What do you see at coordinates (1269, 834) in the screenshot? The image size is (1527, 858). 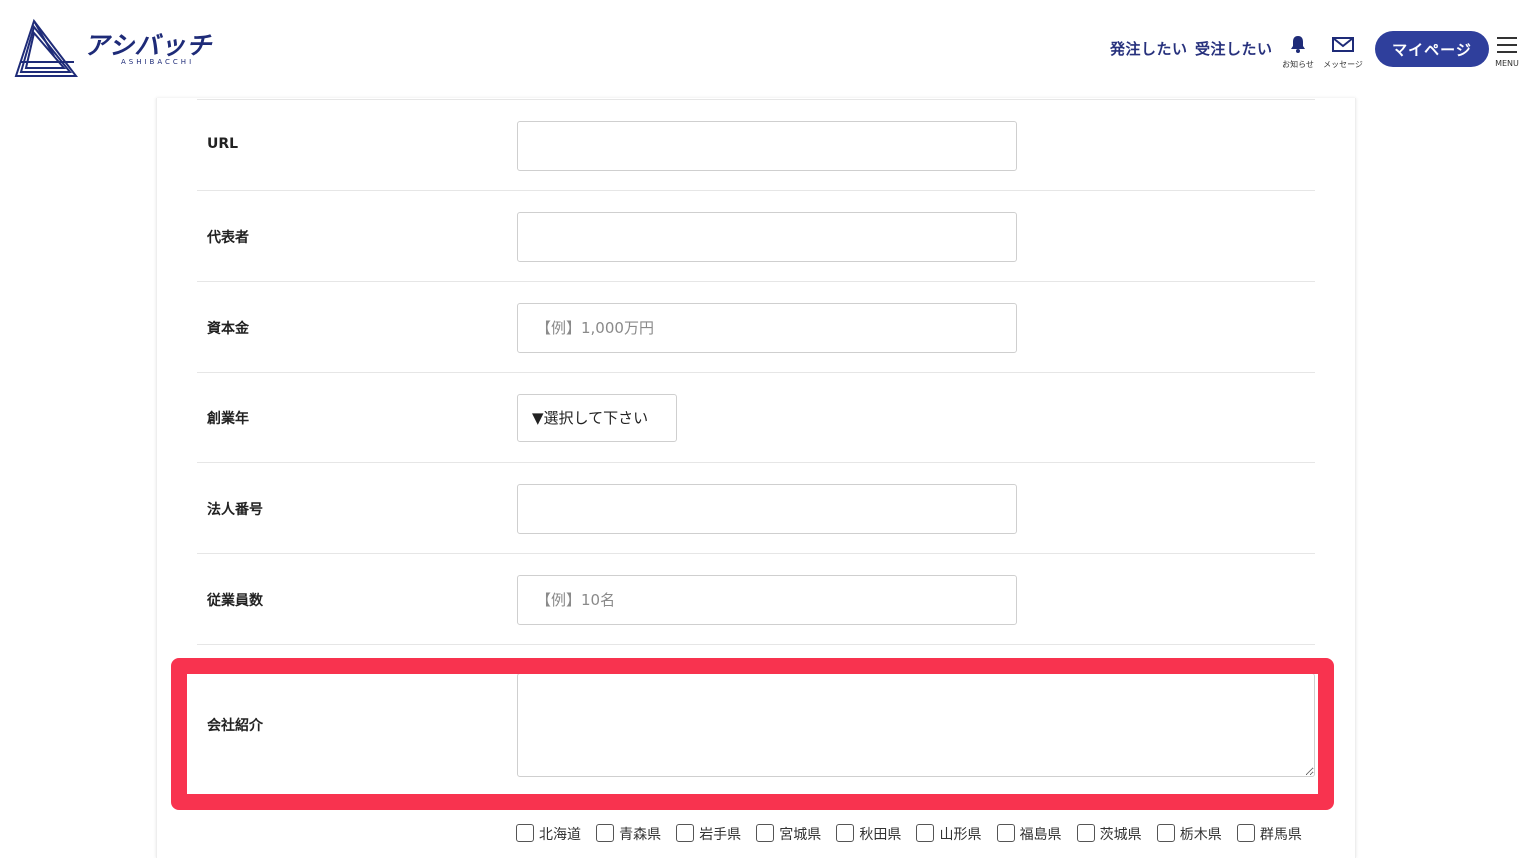 I see `prefecture-checkbox: 群馬県` at bounding box center [1269, 834].